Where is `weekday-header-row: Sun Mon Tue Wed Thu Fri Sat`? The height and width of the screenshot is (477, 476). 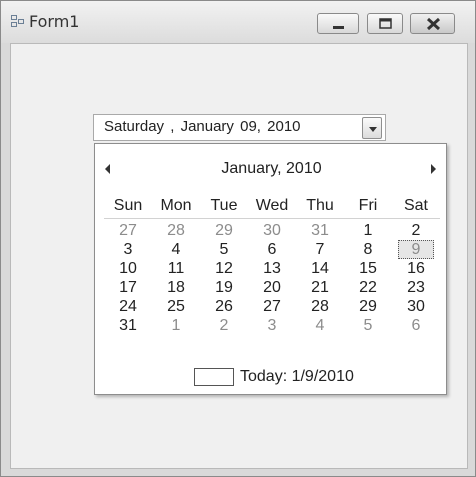
weekday-header-row: Sun Mon Tue Wed Thu Fri Sat is located at coordinates (272, 207).